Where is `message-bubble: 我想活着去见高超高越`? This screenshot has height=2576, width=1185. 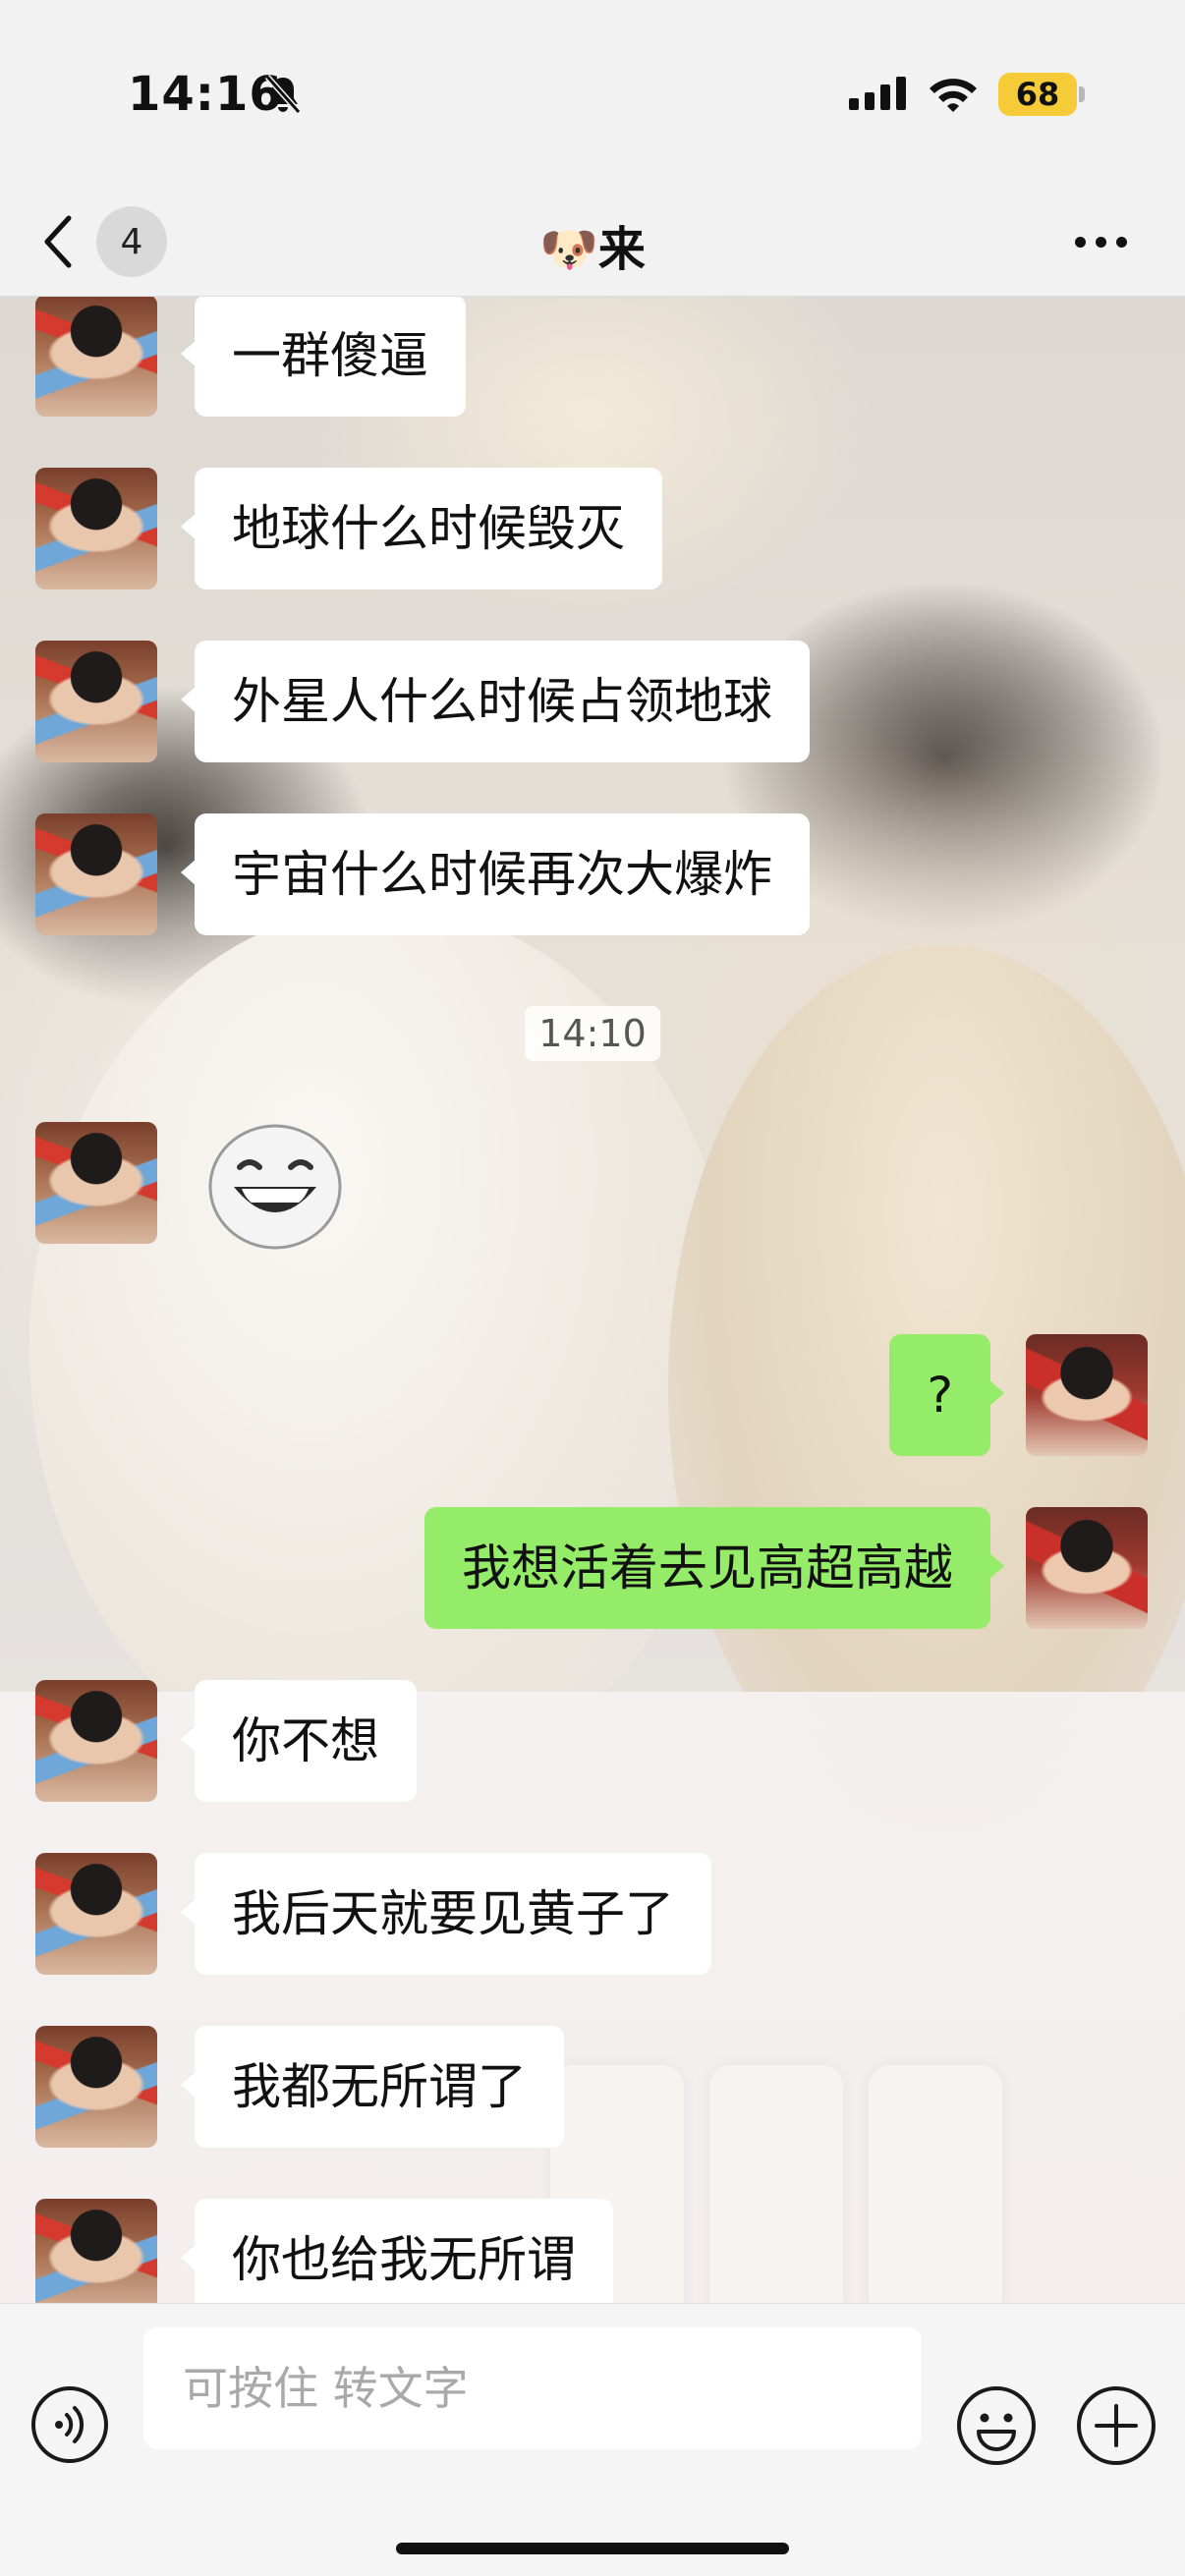 message-bubble: 我想活着去见高超高越 is located at coordinates (714, 1568).